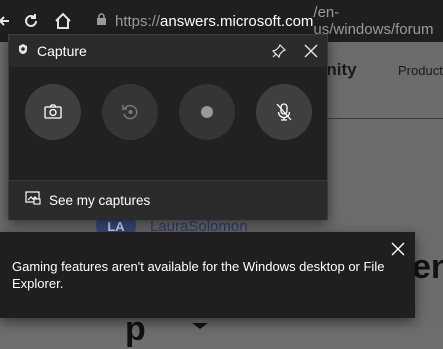  Describe the element at coordinates (138, 21) in the screenshot. I see `url-prefix: https://` at that location.